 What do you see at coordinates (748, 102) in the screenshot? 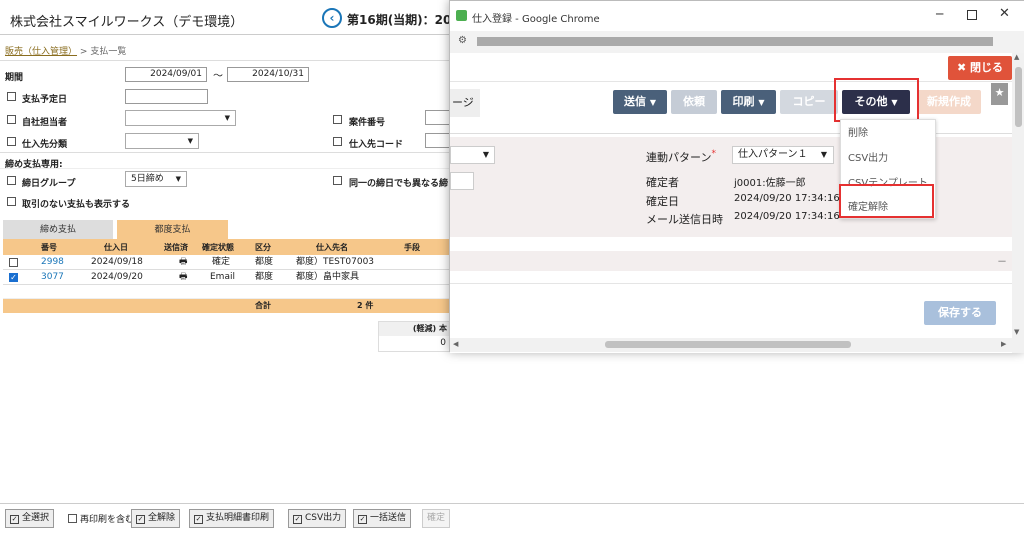
I see `print-button: 印刷 ▼` at bounding box center [748, 102].